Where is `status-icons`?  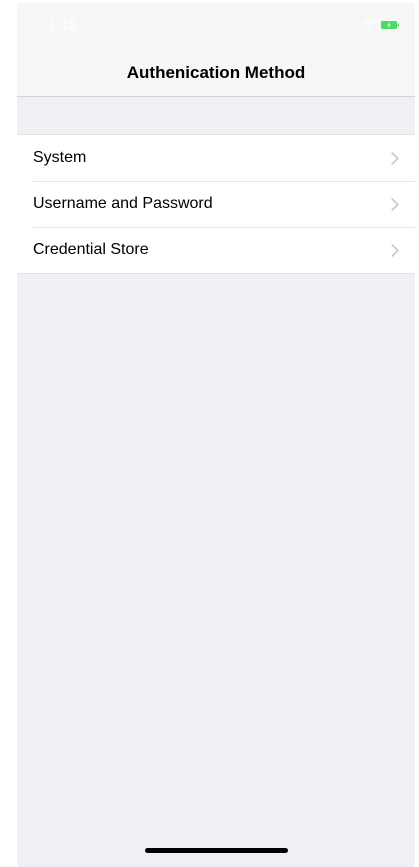 status-icons is located at coordinates (381, 24).